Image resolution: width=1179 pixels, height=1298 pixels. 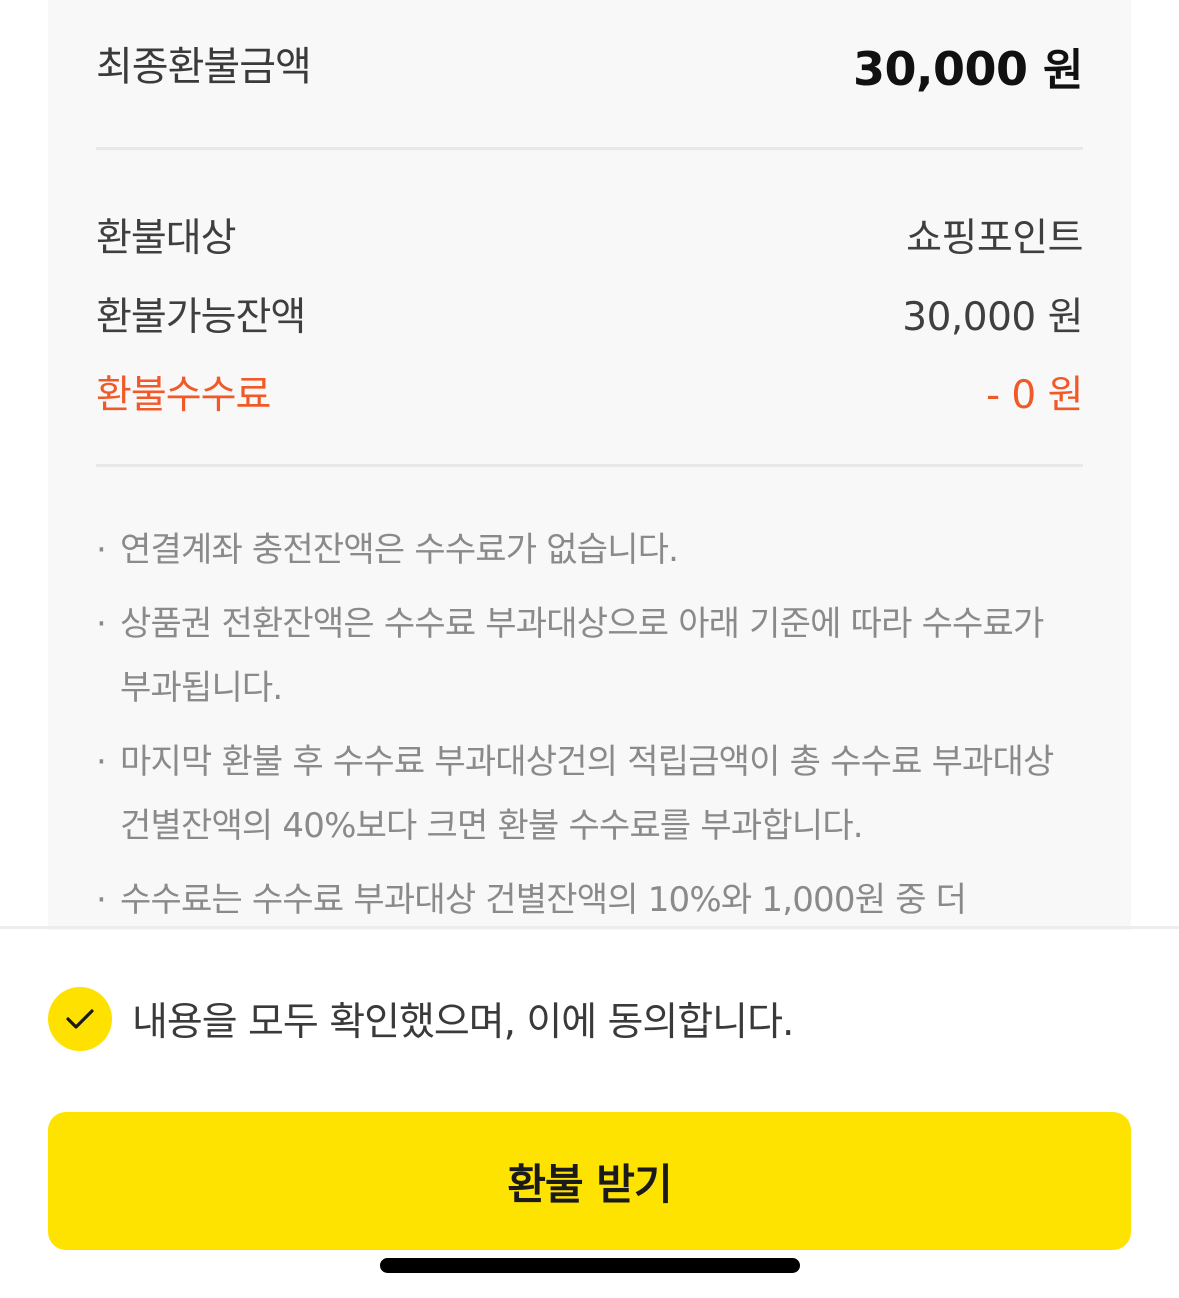 What do you see at coordinates (204, 67) in the screenshot?
I see `final-refund-label: 최종환불금액` at bounding box center [204, 67].